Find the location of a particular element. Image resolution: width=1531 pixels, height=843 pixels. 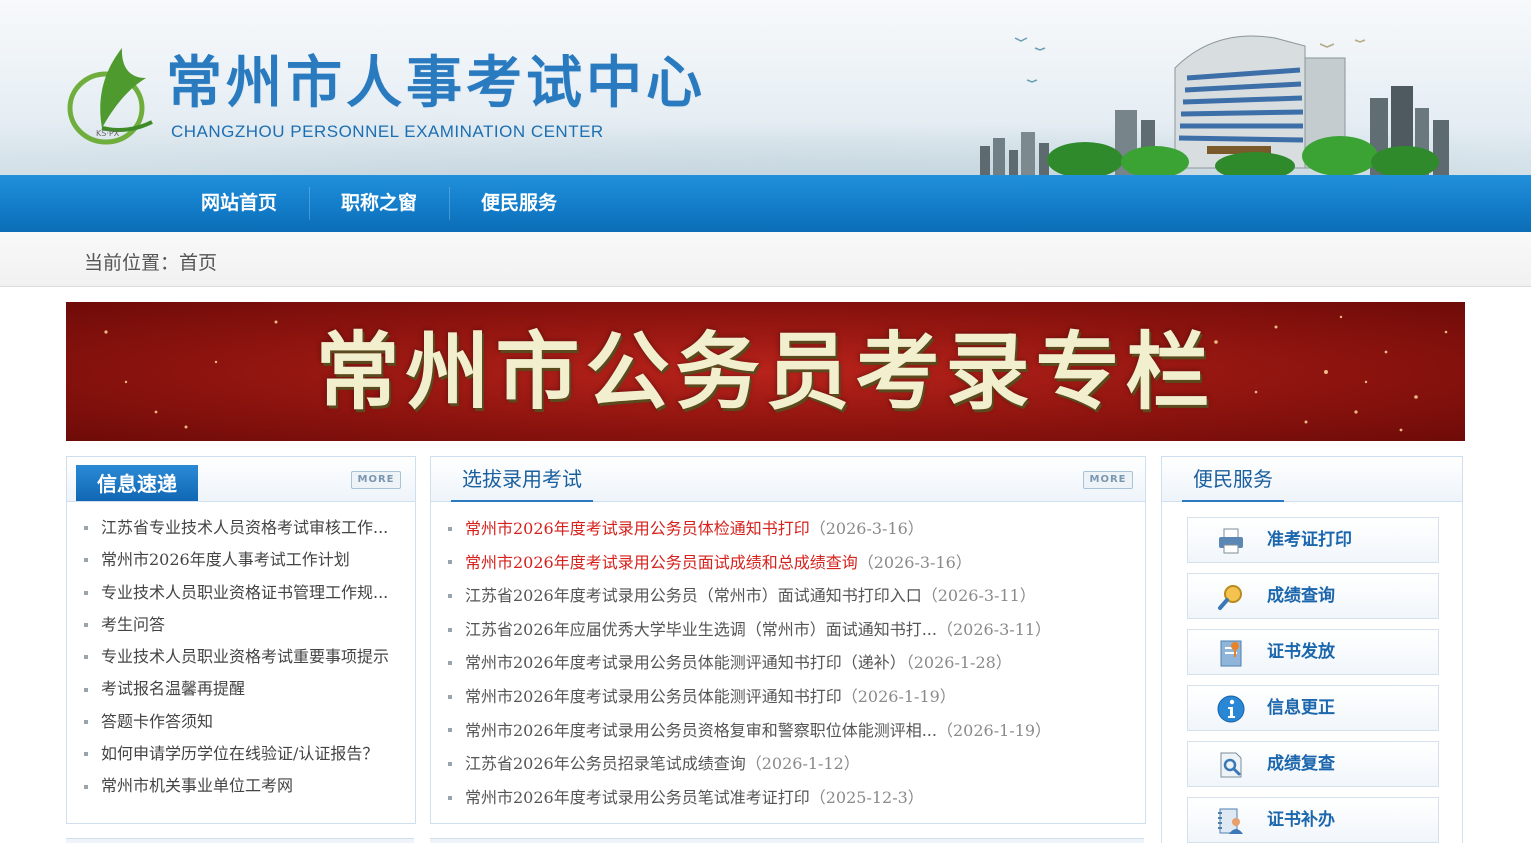

list-item: 常州市2026年度考试录用公务员体能测评通知书打印（2026-1-19） is located at coordinates (749, 697).